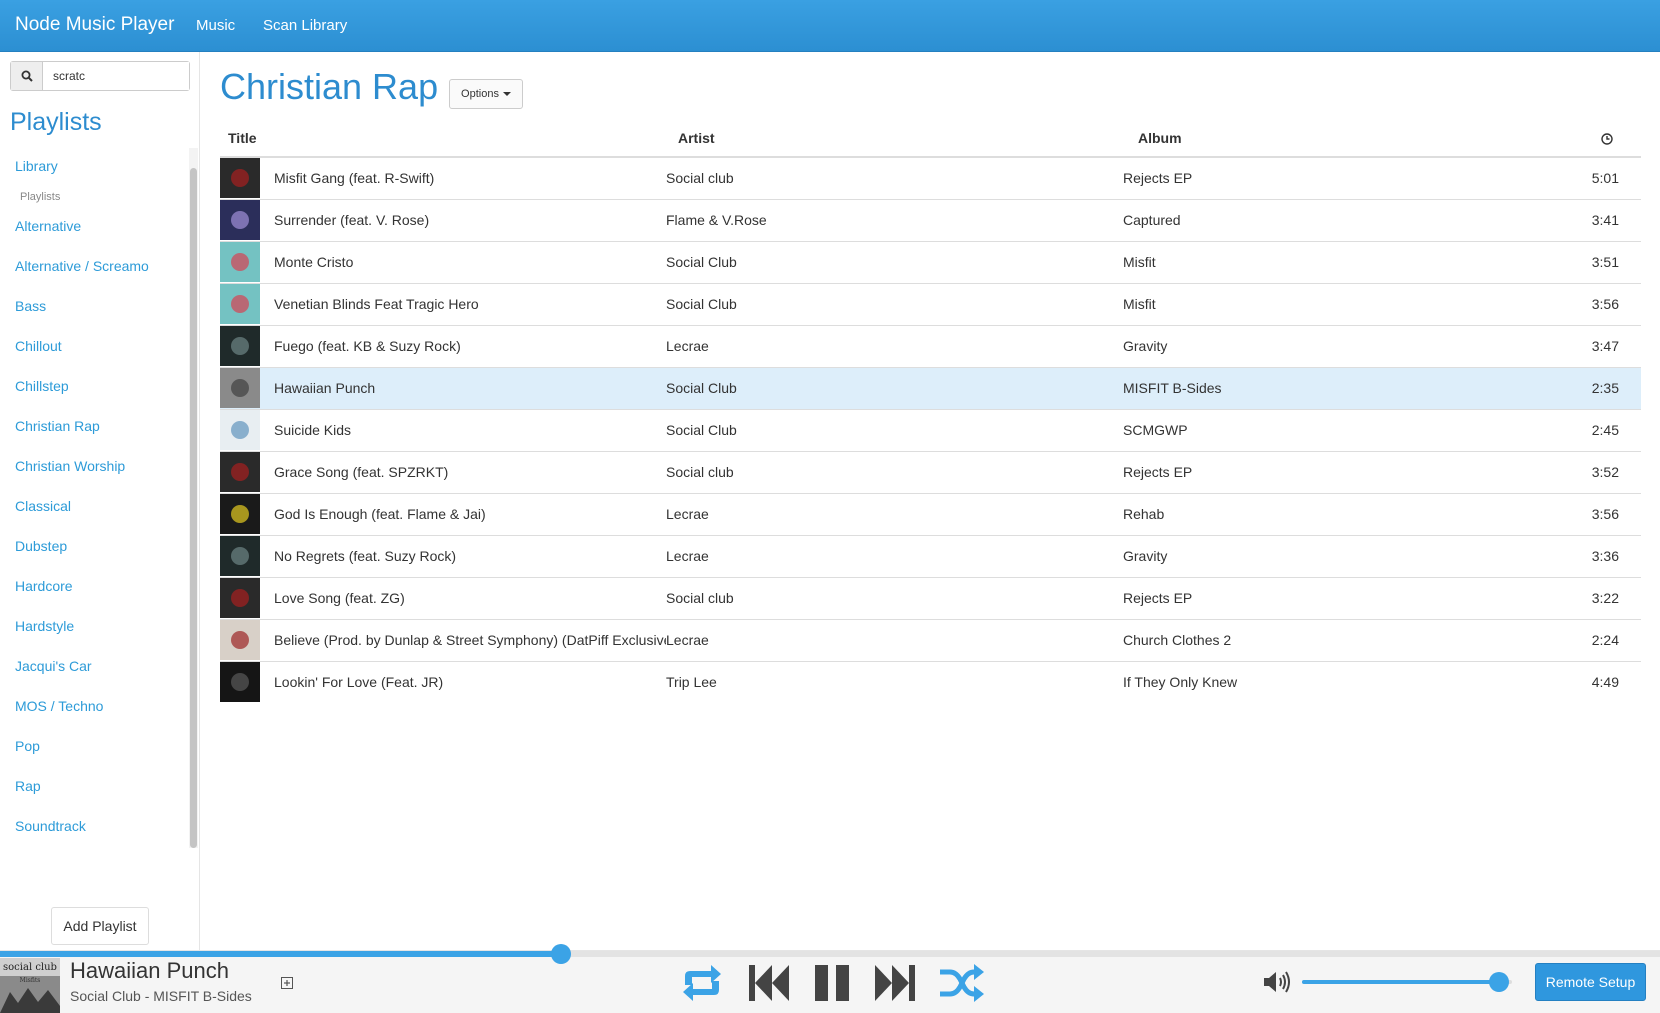 This screenshot has height=1013, width=1660. What do you see at coordinates (70, 466) in the screenshot?
I see `sidebar-item-playlist: Christian Worship` at bounding box center [70, 466].